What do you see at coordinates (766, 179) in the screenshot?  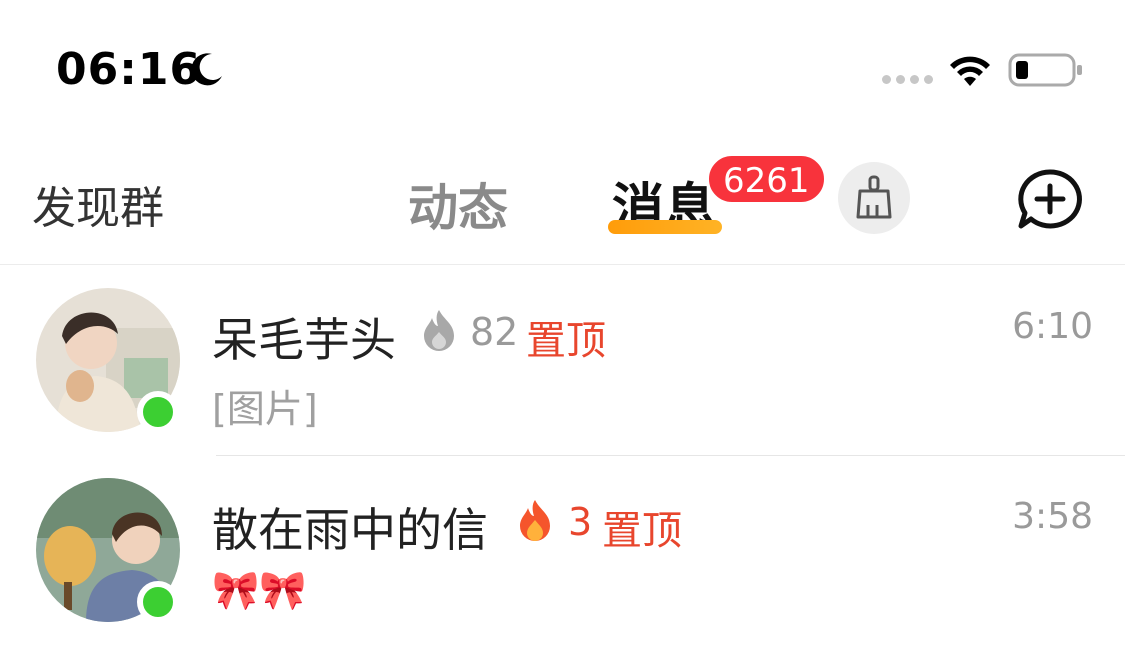 I see `unread-count-badge: 6261` at bounding box center [766, 179].